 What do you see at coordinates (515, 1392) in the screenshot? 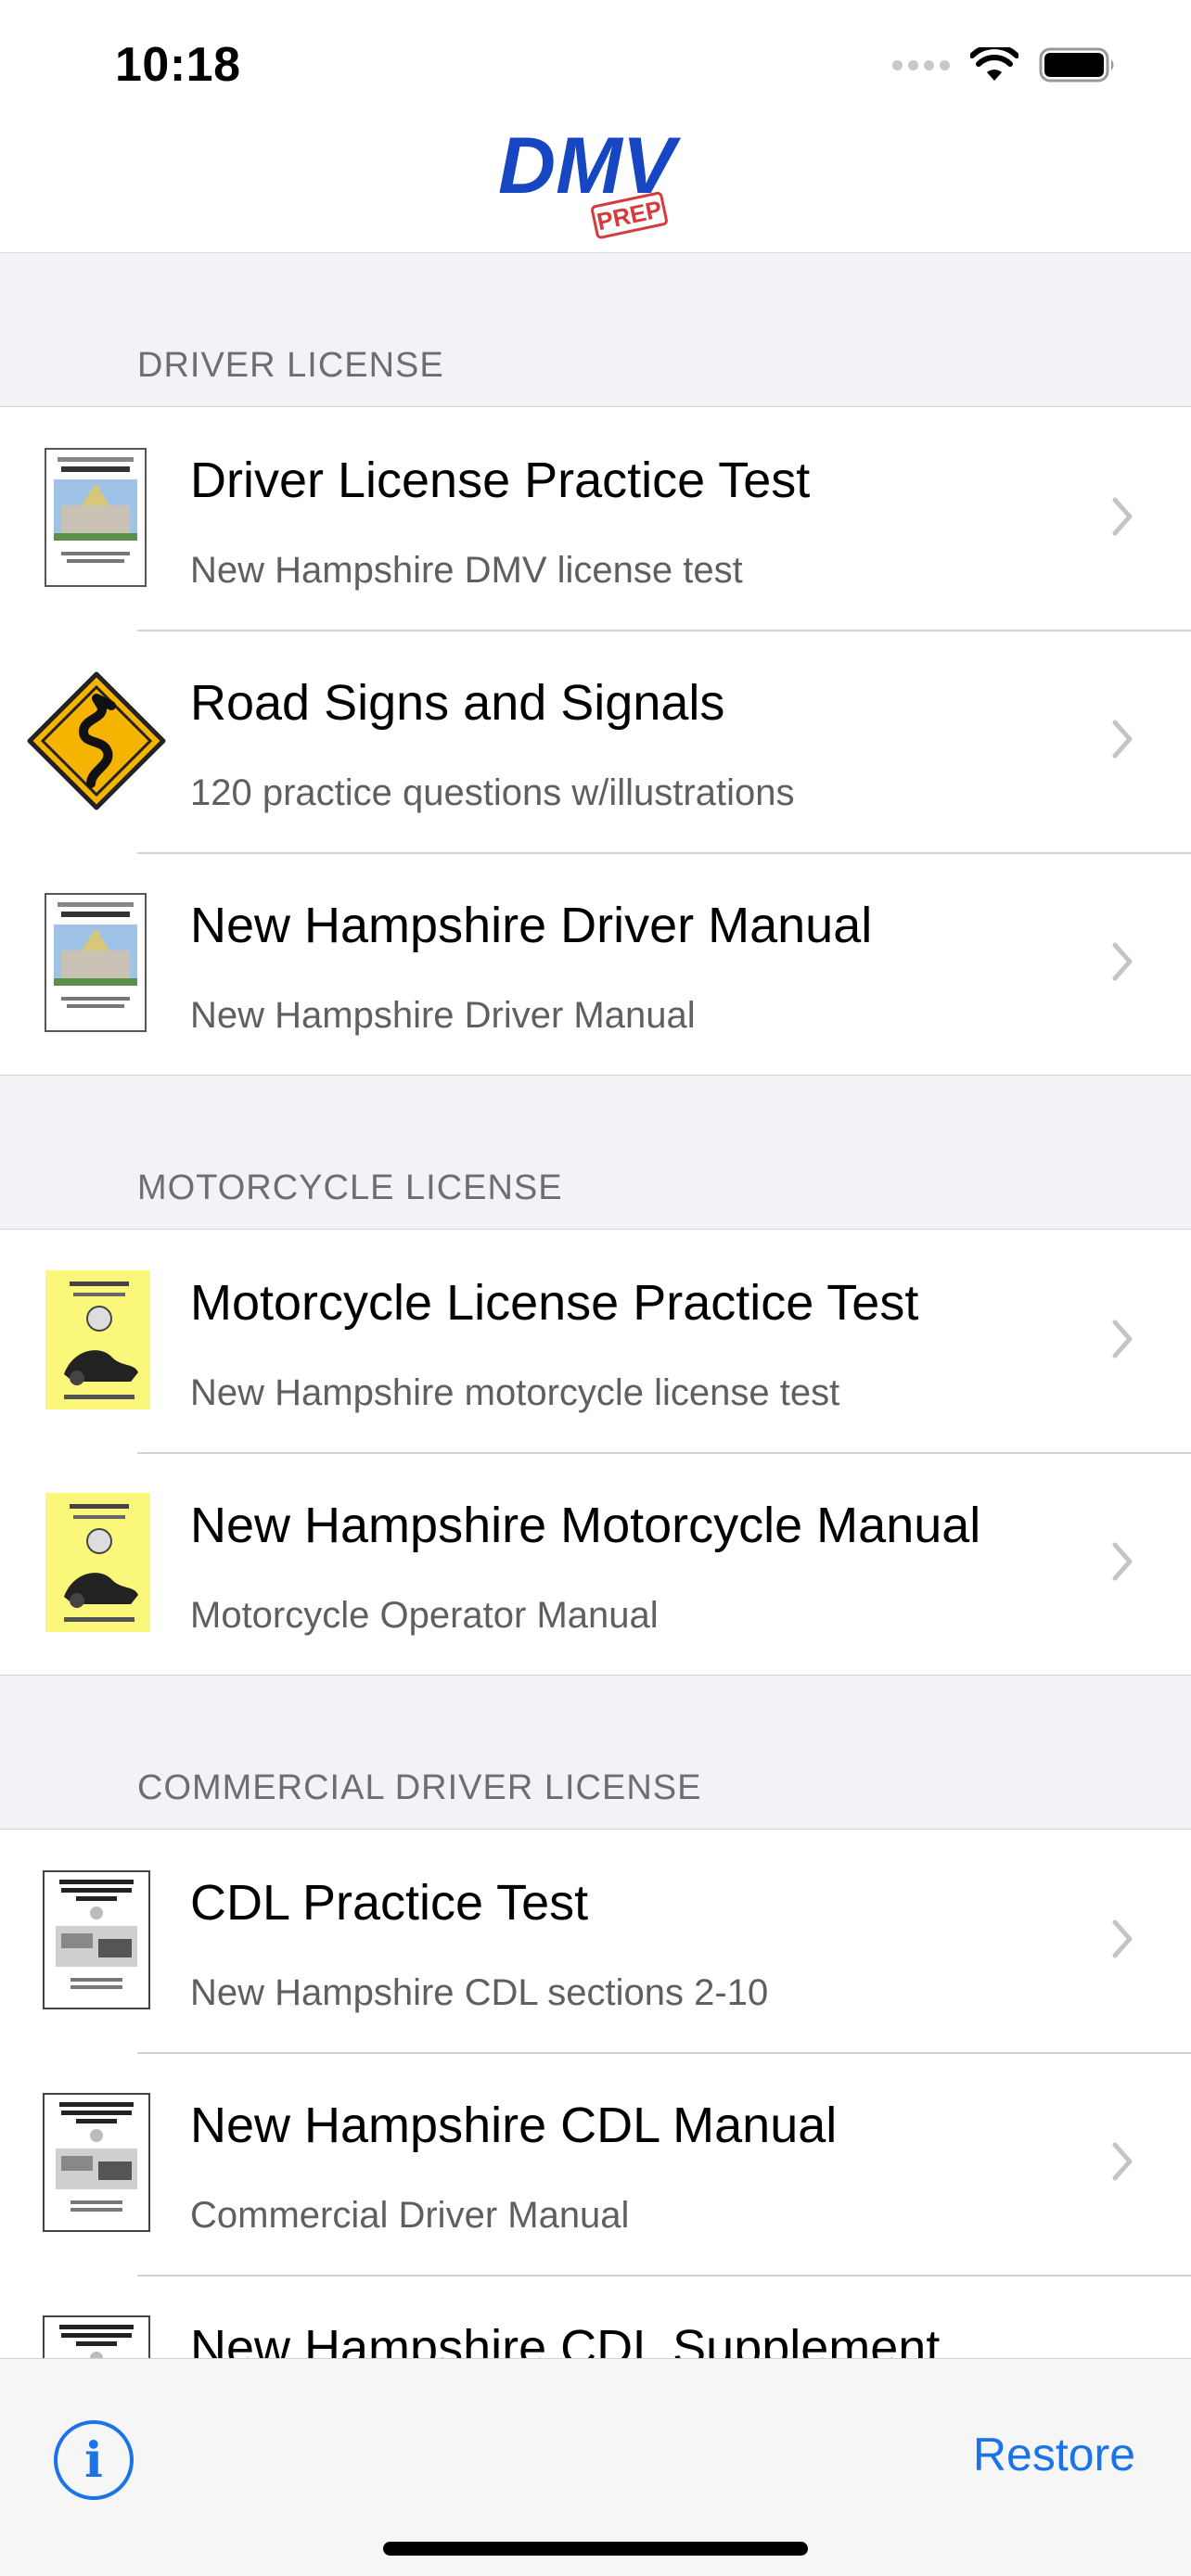
I see `row-subtitle: New Hampshire motorcycle license test` at bounding box center [515, 1392].